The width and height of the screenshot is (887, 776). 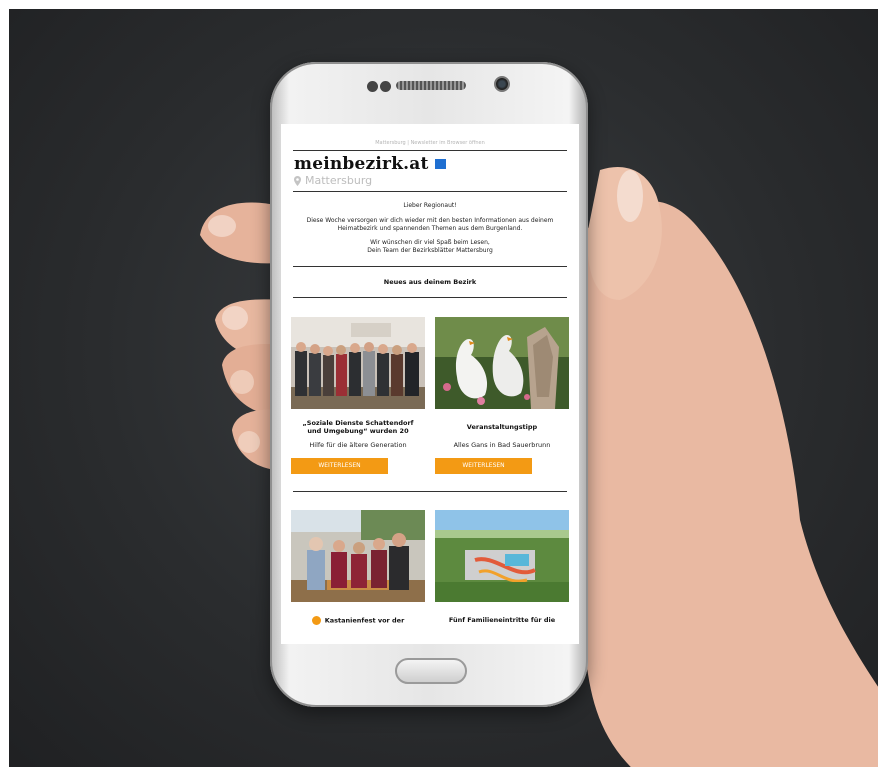 What do you see at coordinates (431, 671) in the screenshot?
I see `home-button` at bounding box center [431, 671].